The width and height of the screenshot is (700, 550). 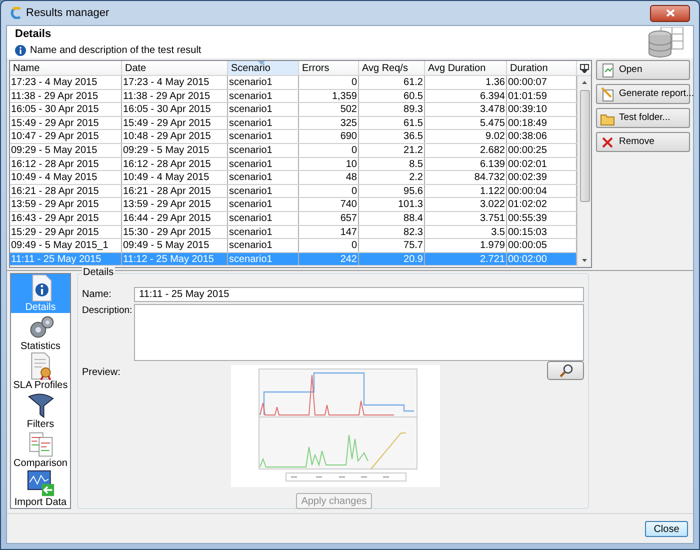 What do you see at coordinates (607, 94) in the screenshot?
I see `pencil-document-icon` at bounding box center [607, 94].